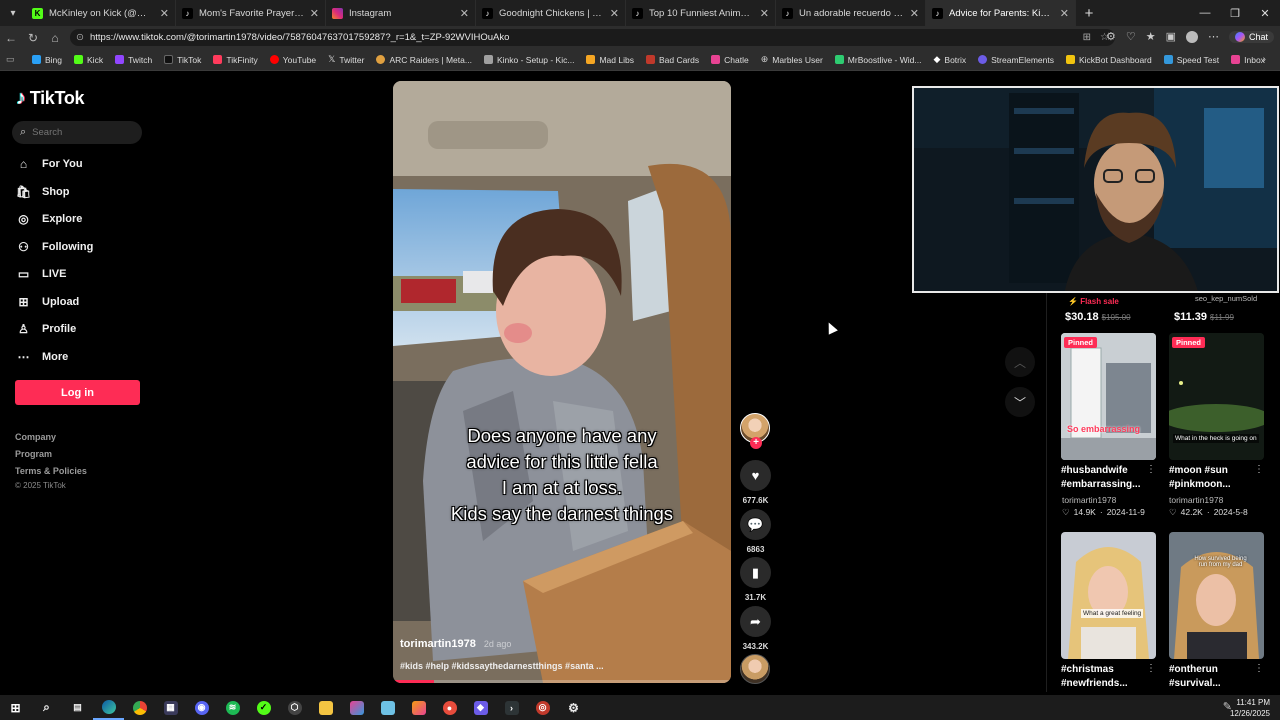 Image resolution: width=1280 pixels, height=720 pixels. What do you see at coordinates (756, 443) in the screenshot?
I see `follow-plus-icon: +` at bounding box center [756, 443].